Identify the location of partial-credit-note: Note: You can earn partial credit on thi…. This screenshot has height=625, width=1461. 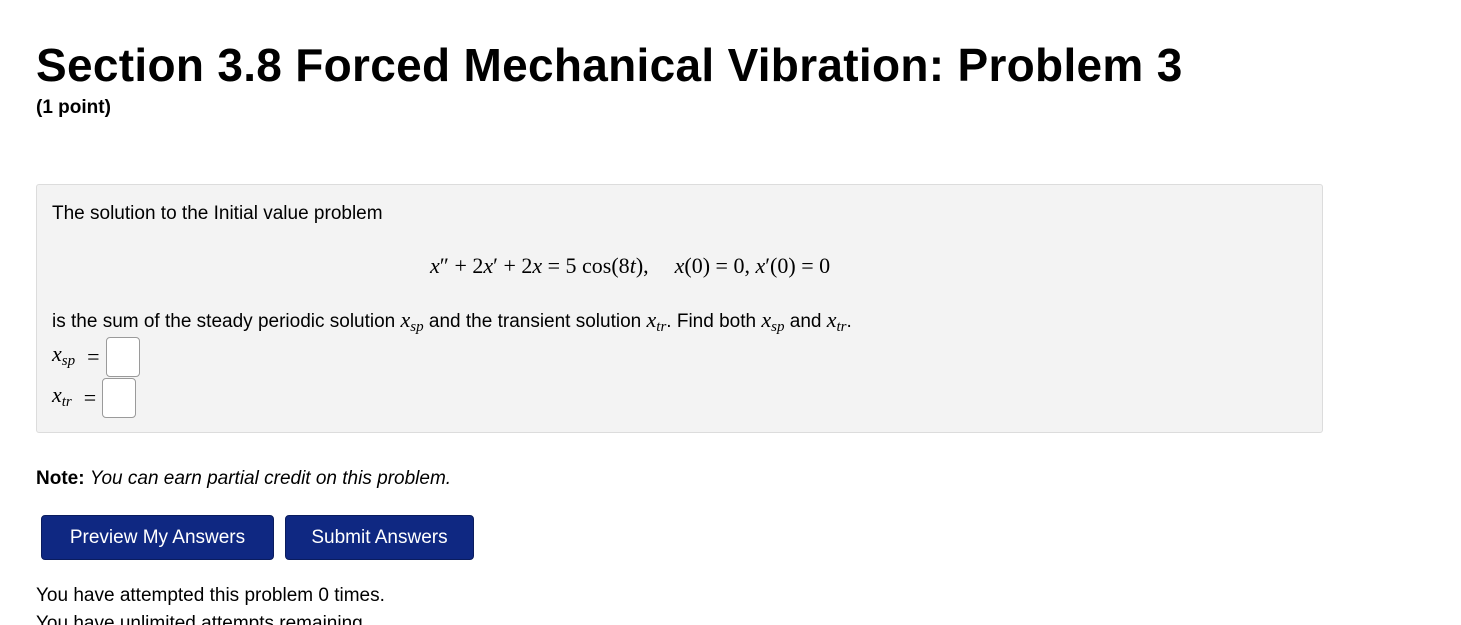
(243, 479).